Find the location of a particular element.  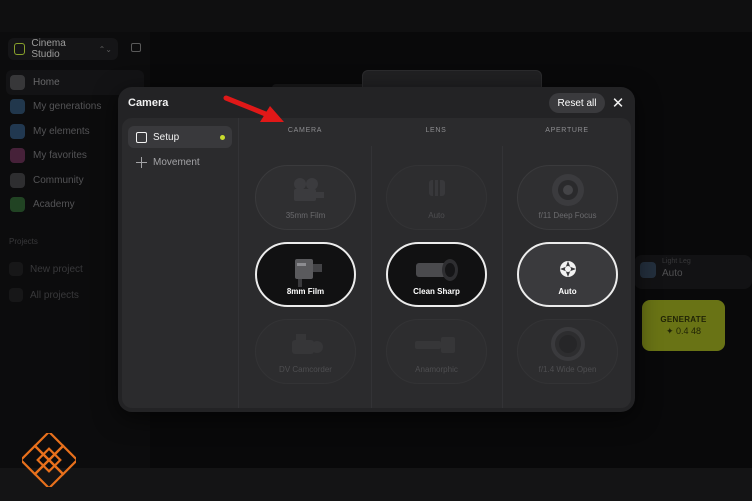

lens-auto-icon is located at coordinates (436, 188).